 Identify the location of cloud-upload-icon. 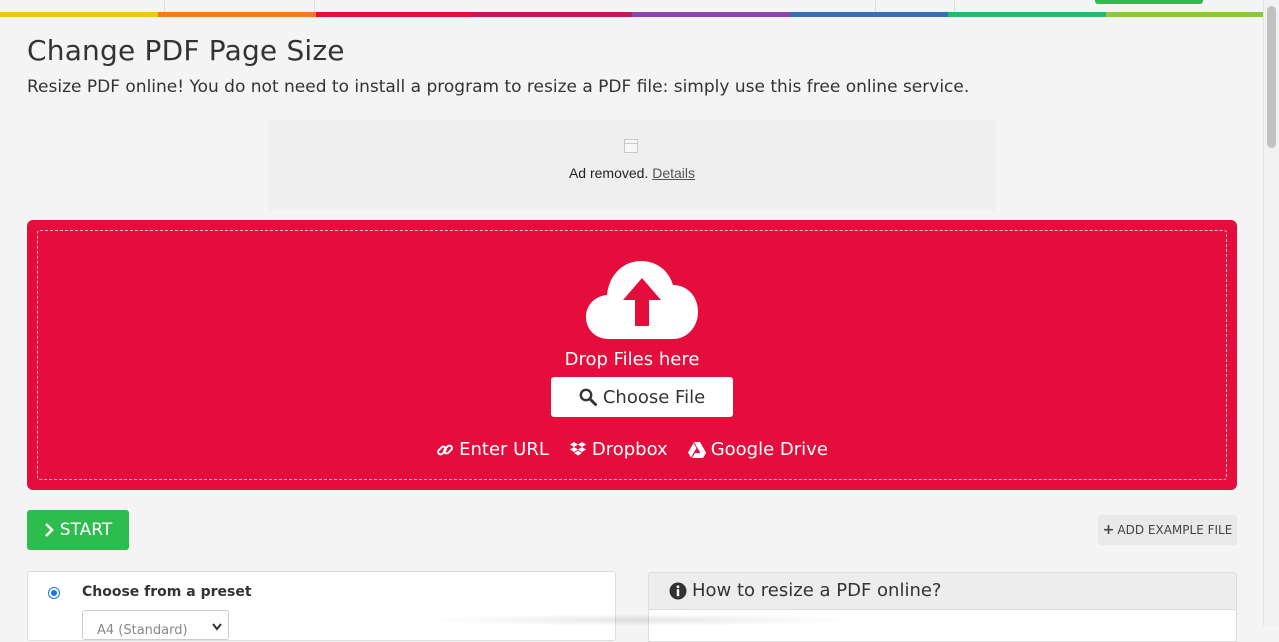
(642, 300).